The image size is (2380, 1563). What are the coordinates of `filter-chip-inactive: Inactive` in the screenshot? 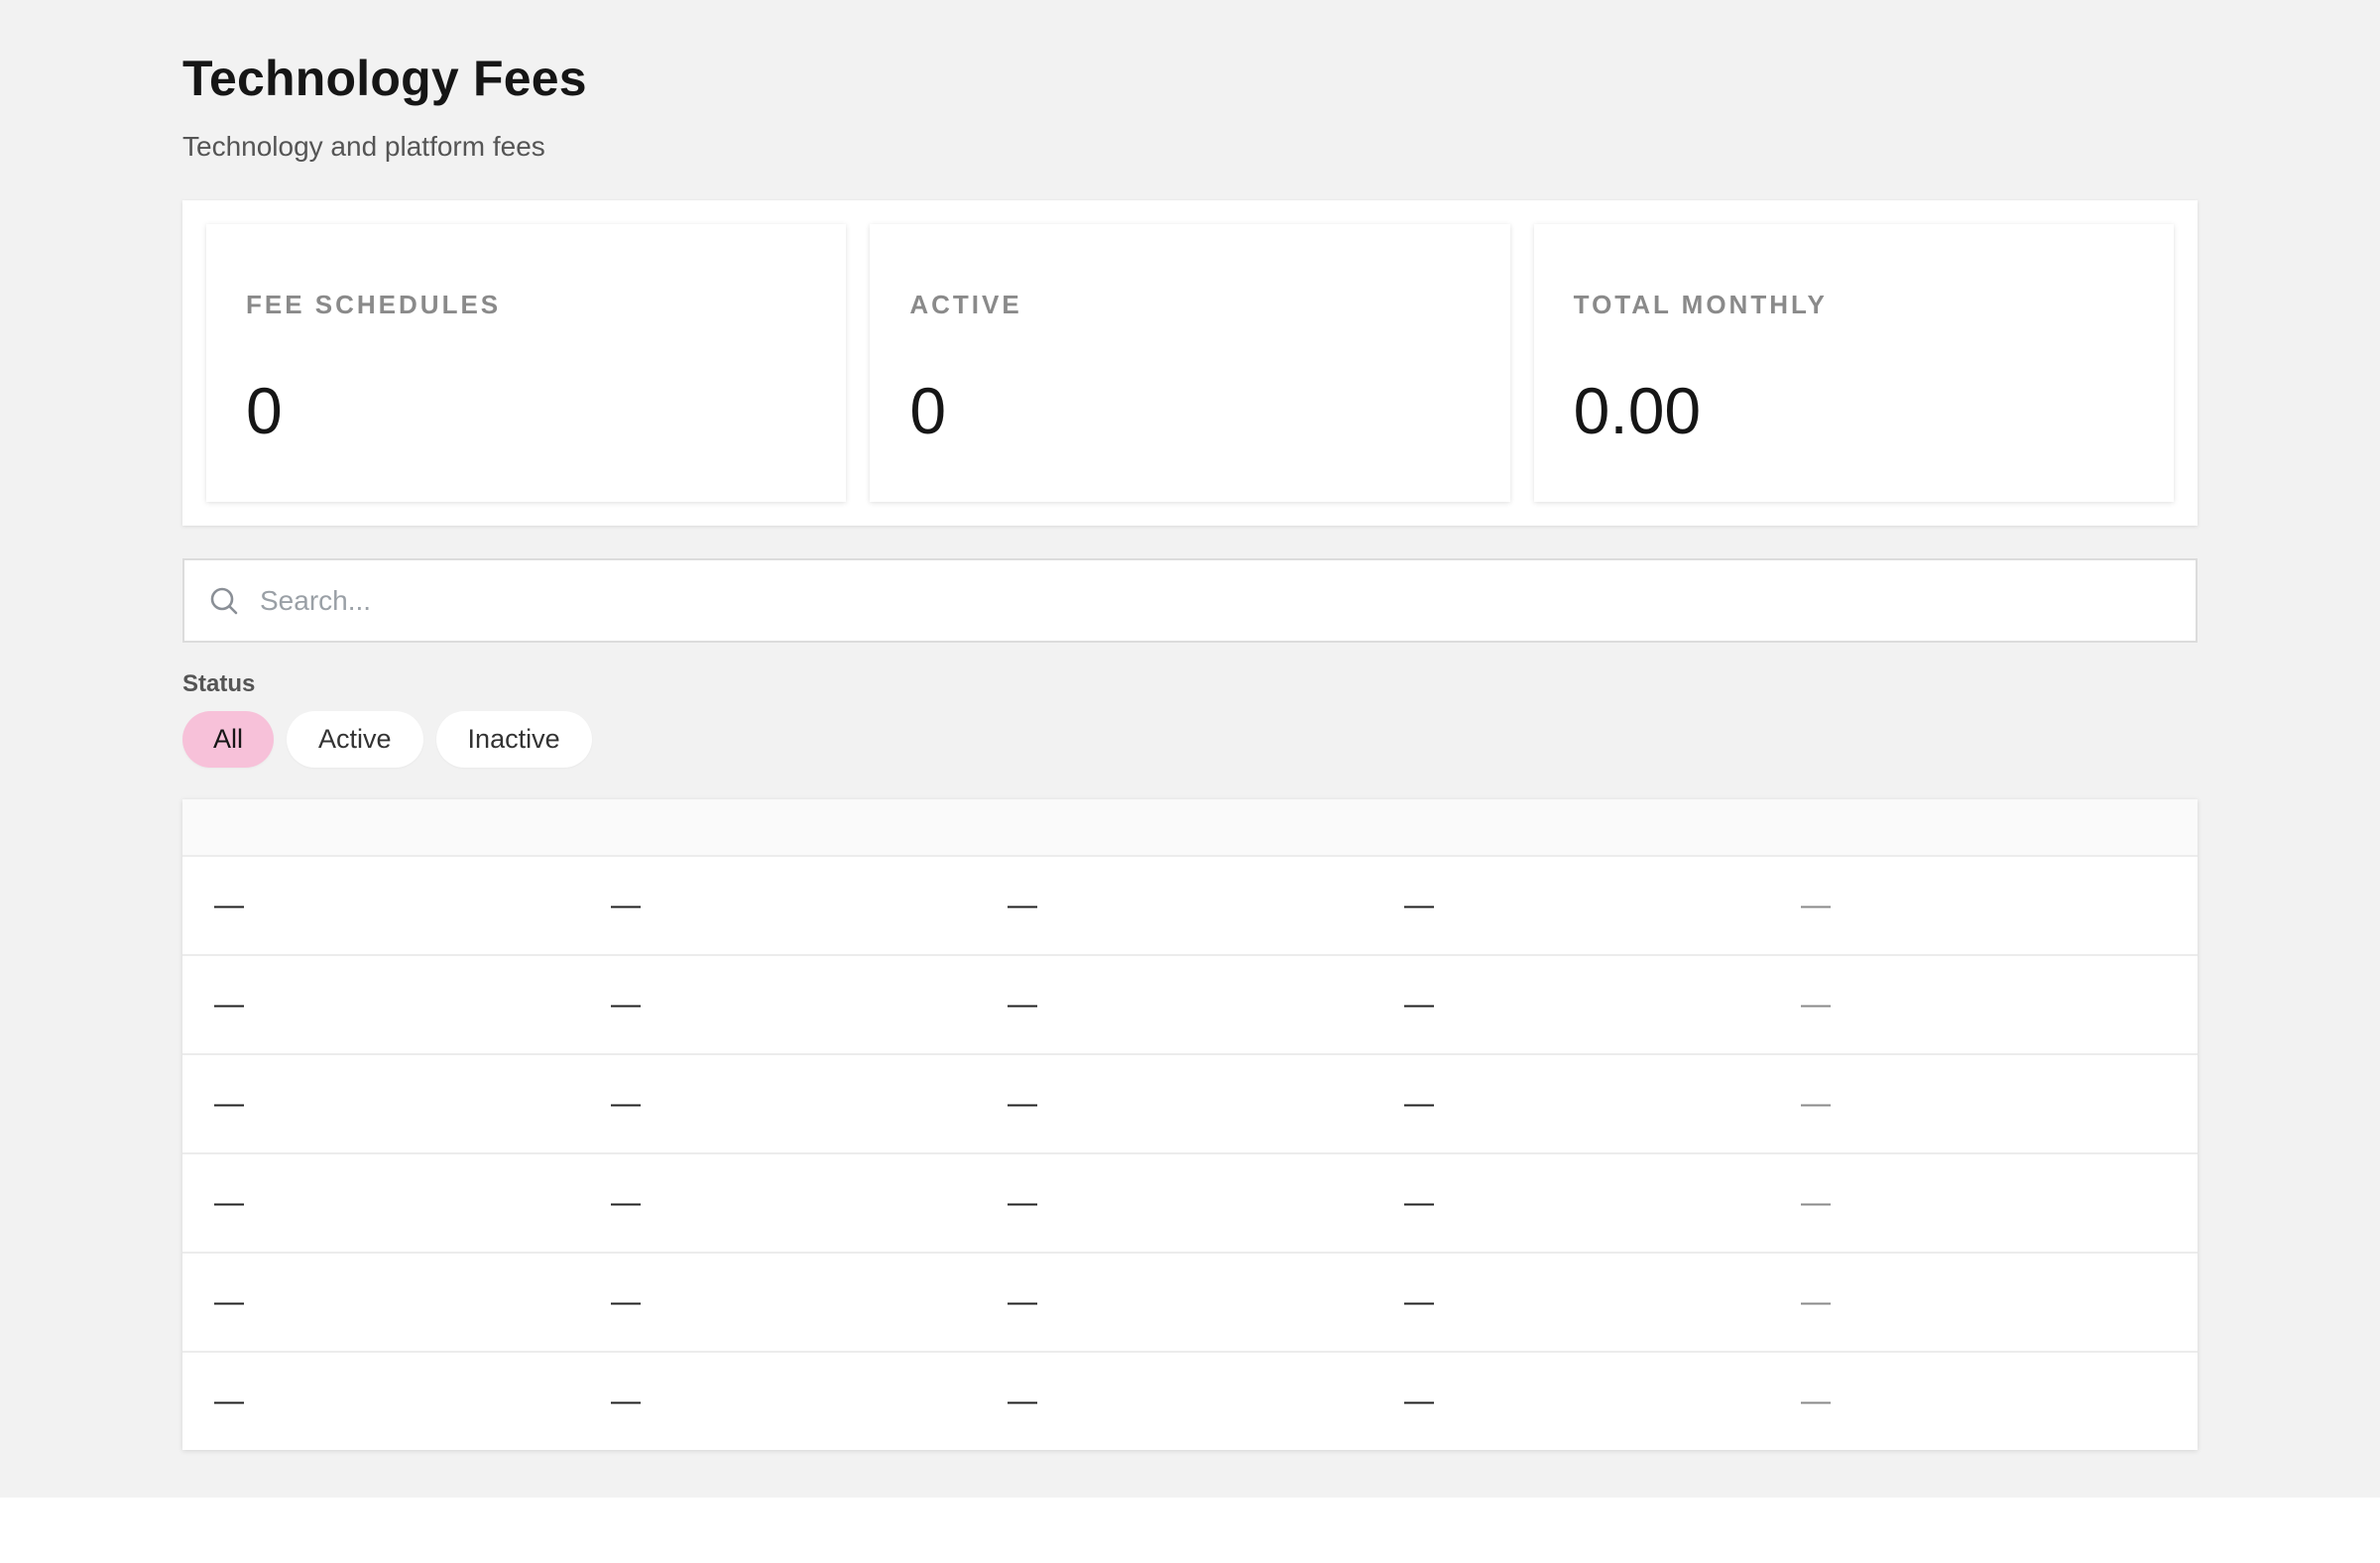 It's located at (513, 739).